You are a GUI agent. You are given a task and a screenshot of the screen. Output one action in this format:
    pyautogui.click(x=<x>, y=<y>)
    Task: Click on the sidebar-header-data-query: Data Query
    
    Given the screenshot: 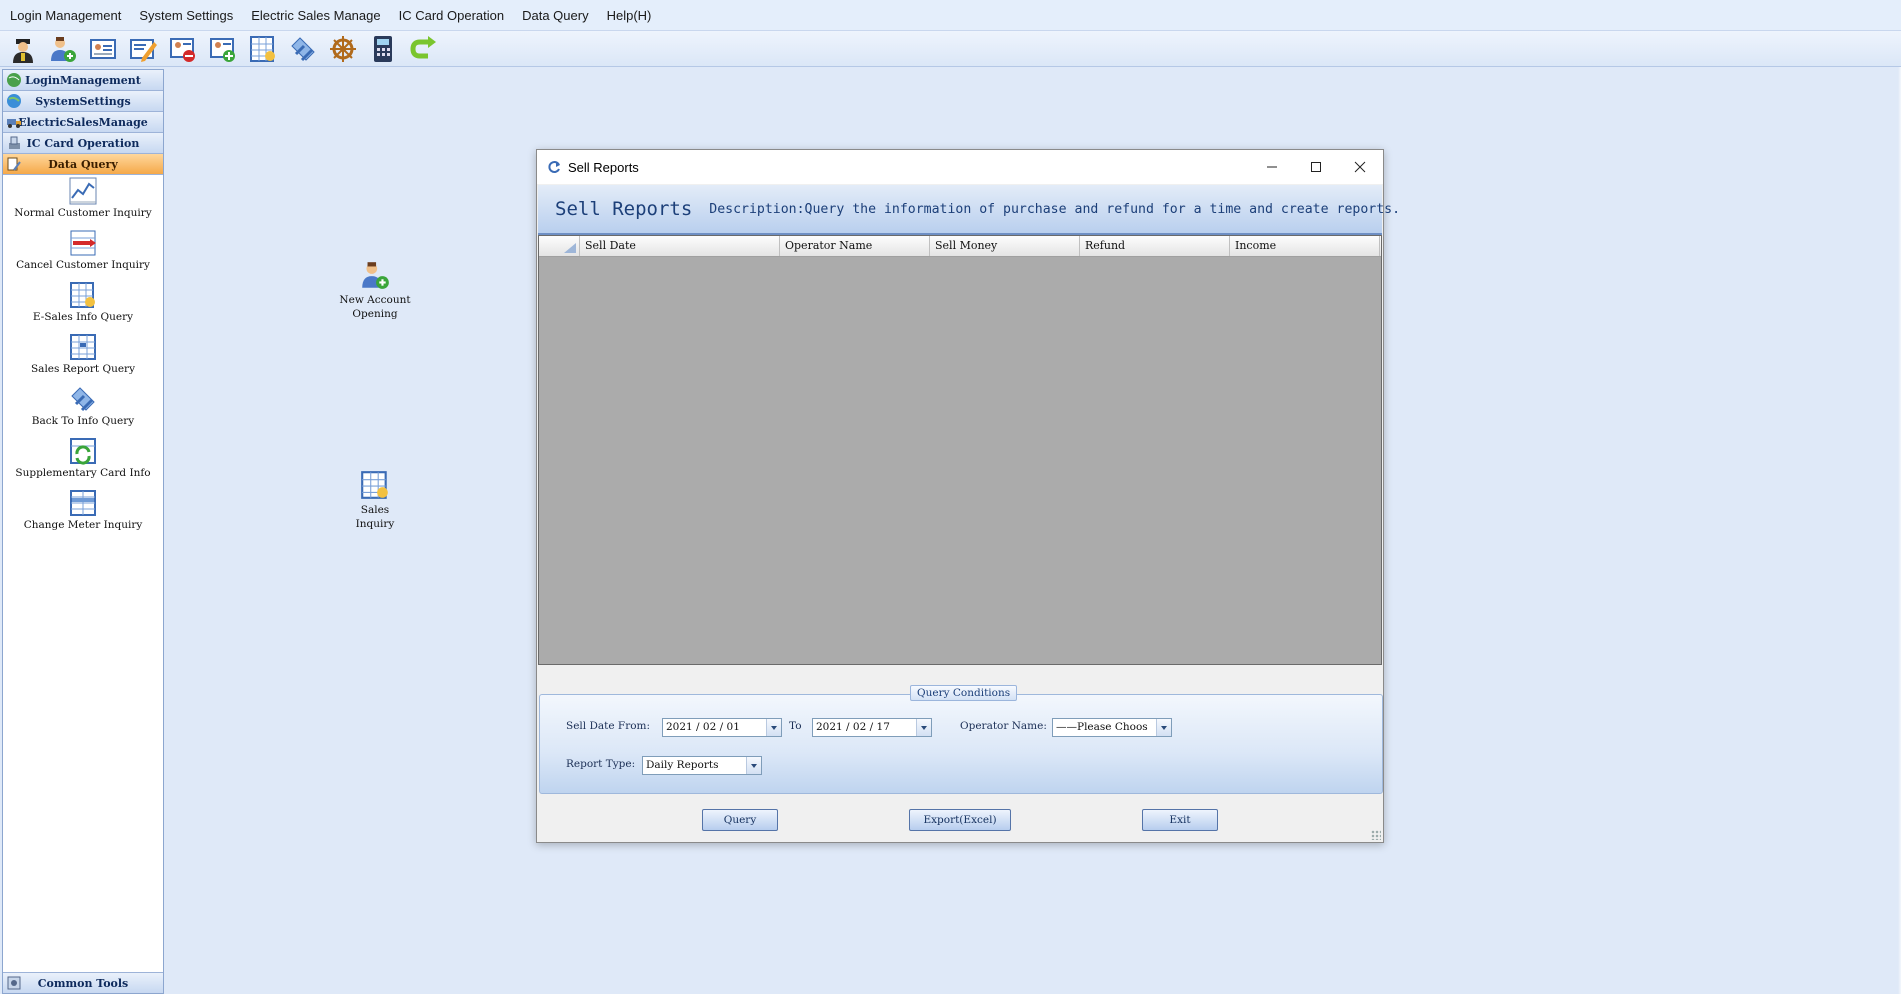 What is the action you would take?
    pyautogui.click(x=83, y=164)
    